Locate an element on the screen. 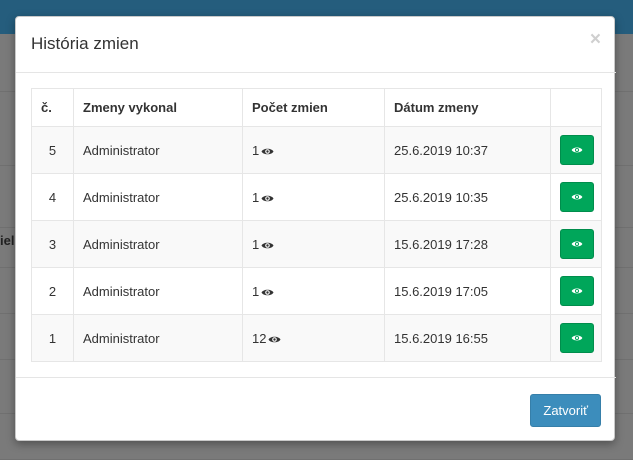  row-date: 15.6.2019 17:05 is located at coordinates (467, 291).